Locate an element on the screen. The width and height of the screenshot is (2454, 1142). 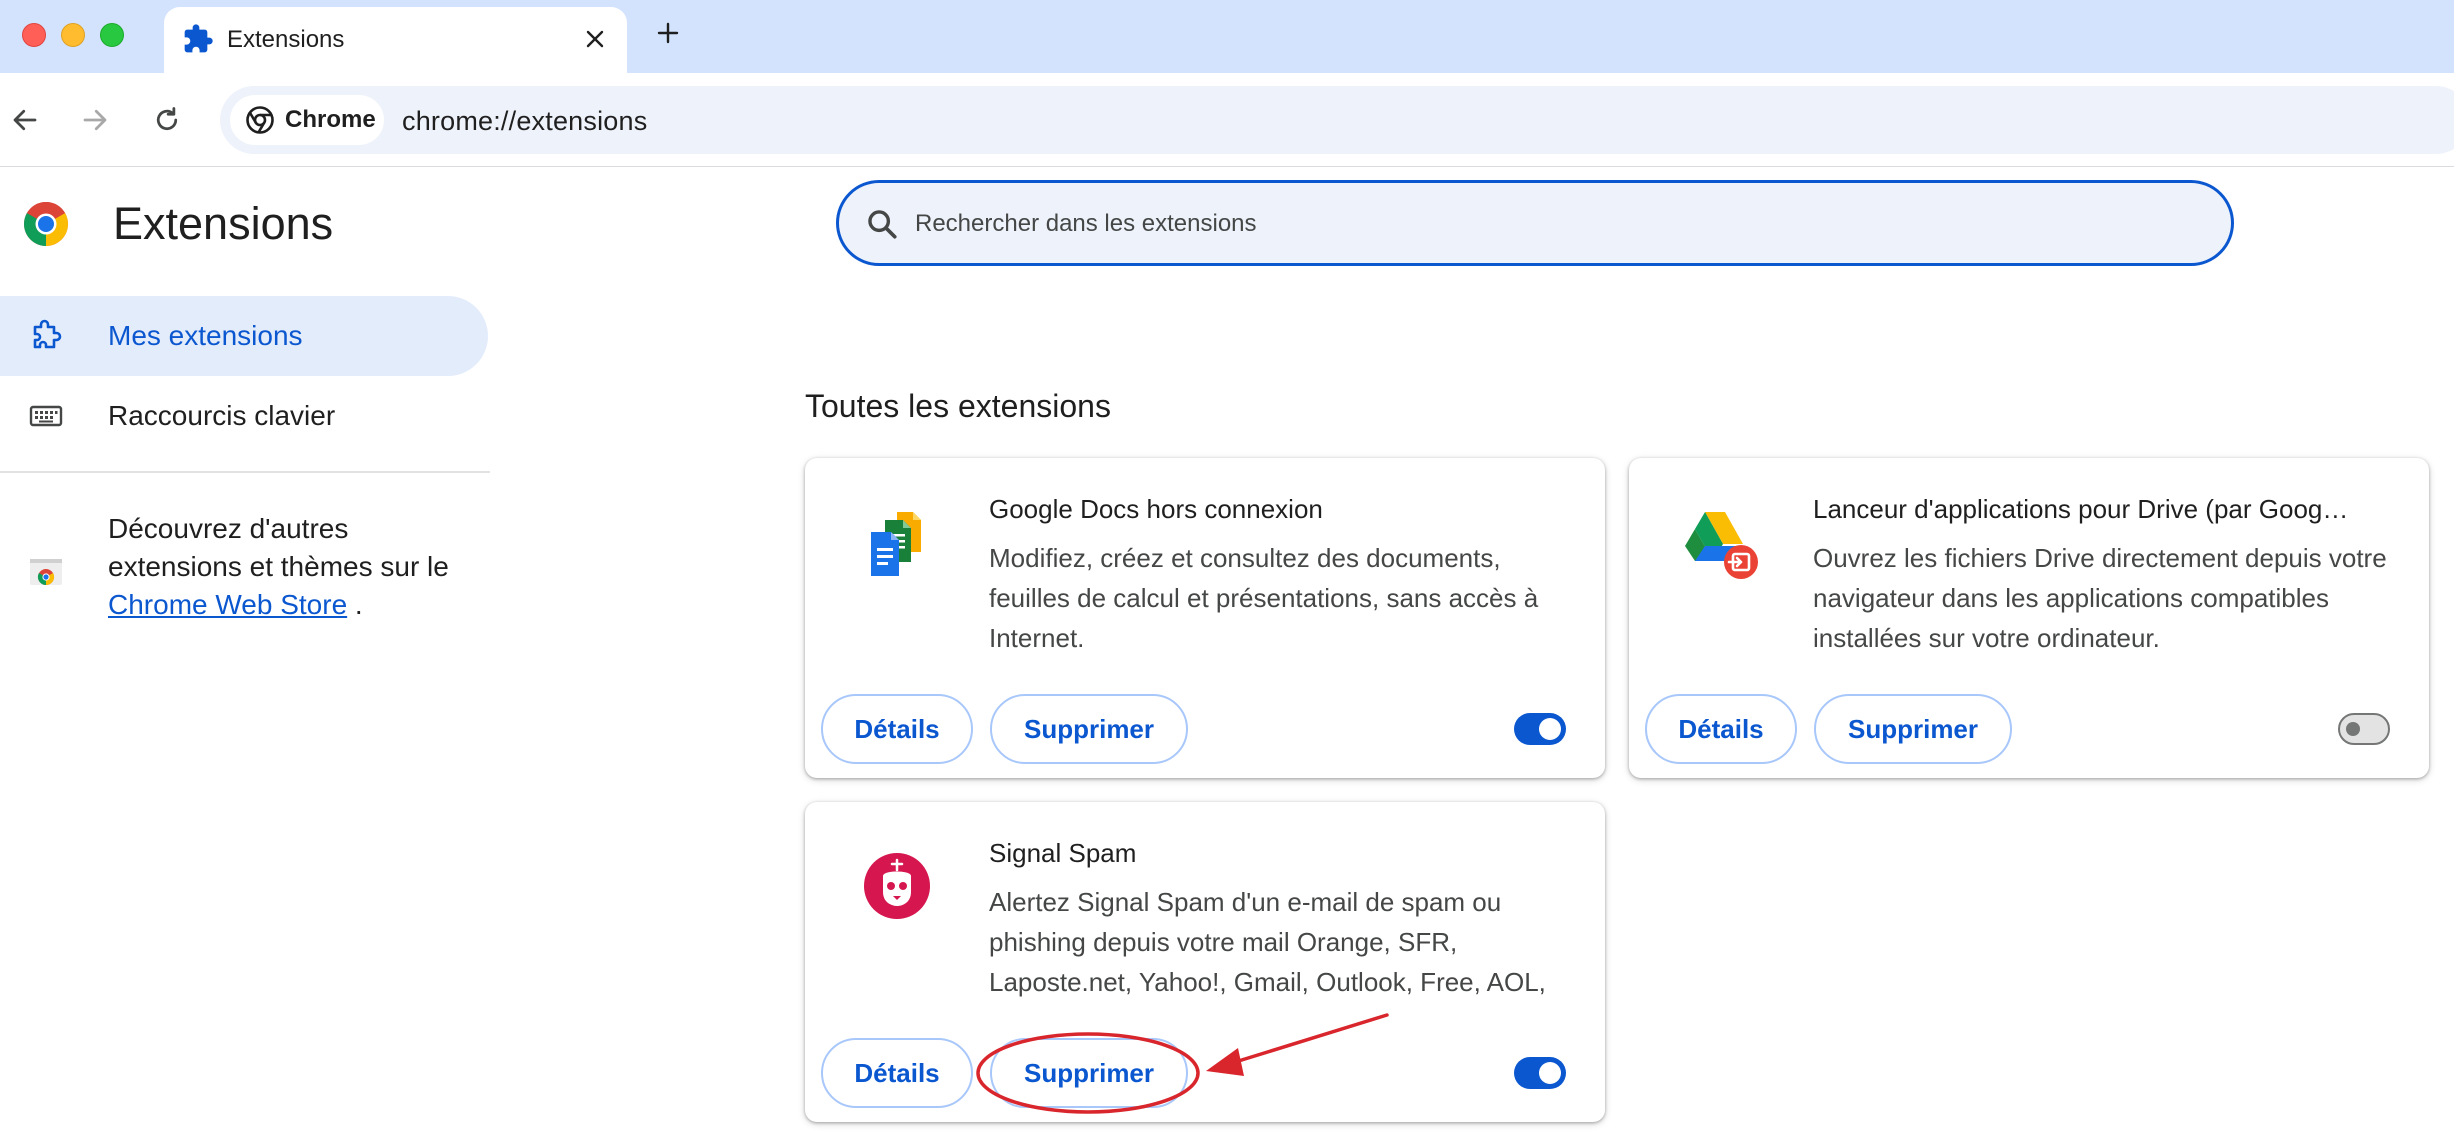
sidebar-divider is located at coordinates (245, 472).